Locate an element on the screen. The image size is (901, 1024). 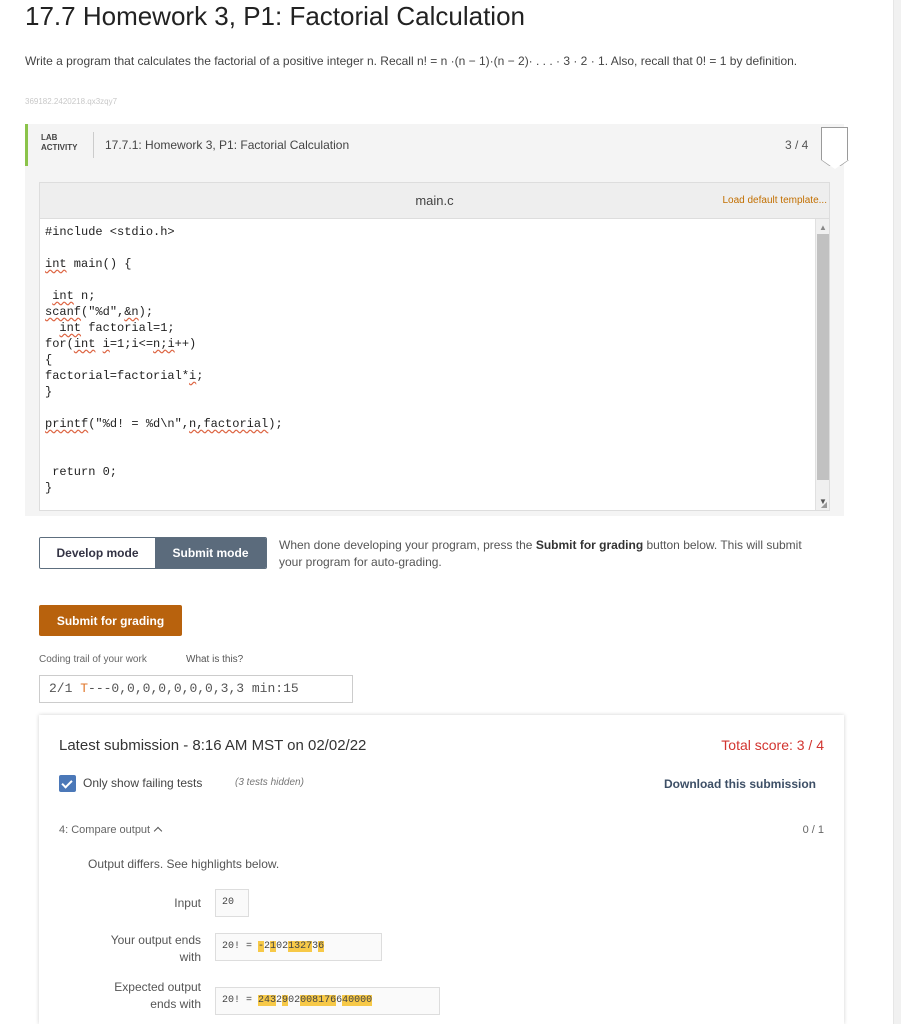
only-failing-checkbox is located at coordinates (67, 783).